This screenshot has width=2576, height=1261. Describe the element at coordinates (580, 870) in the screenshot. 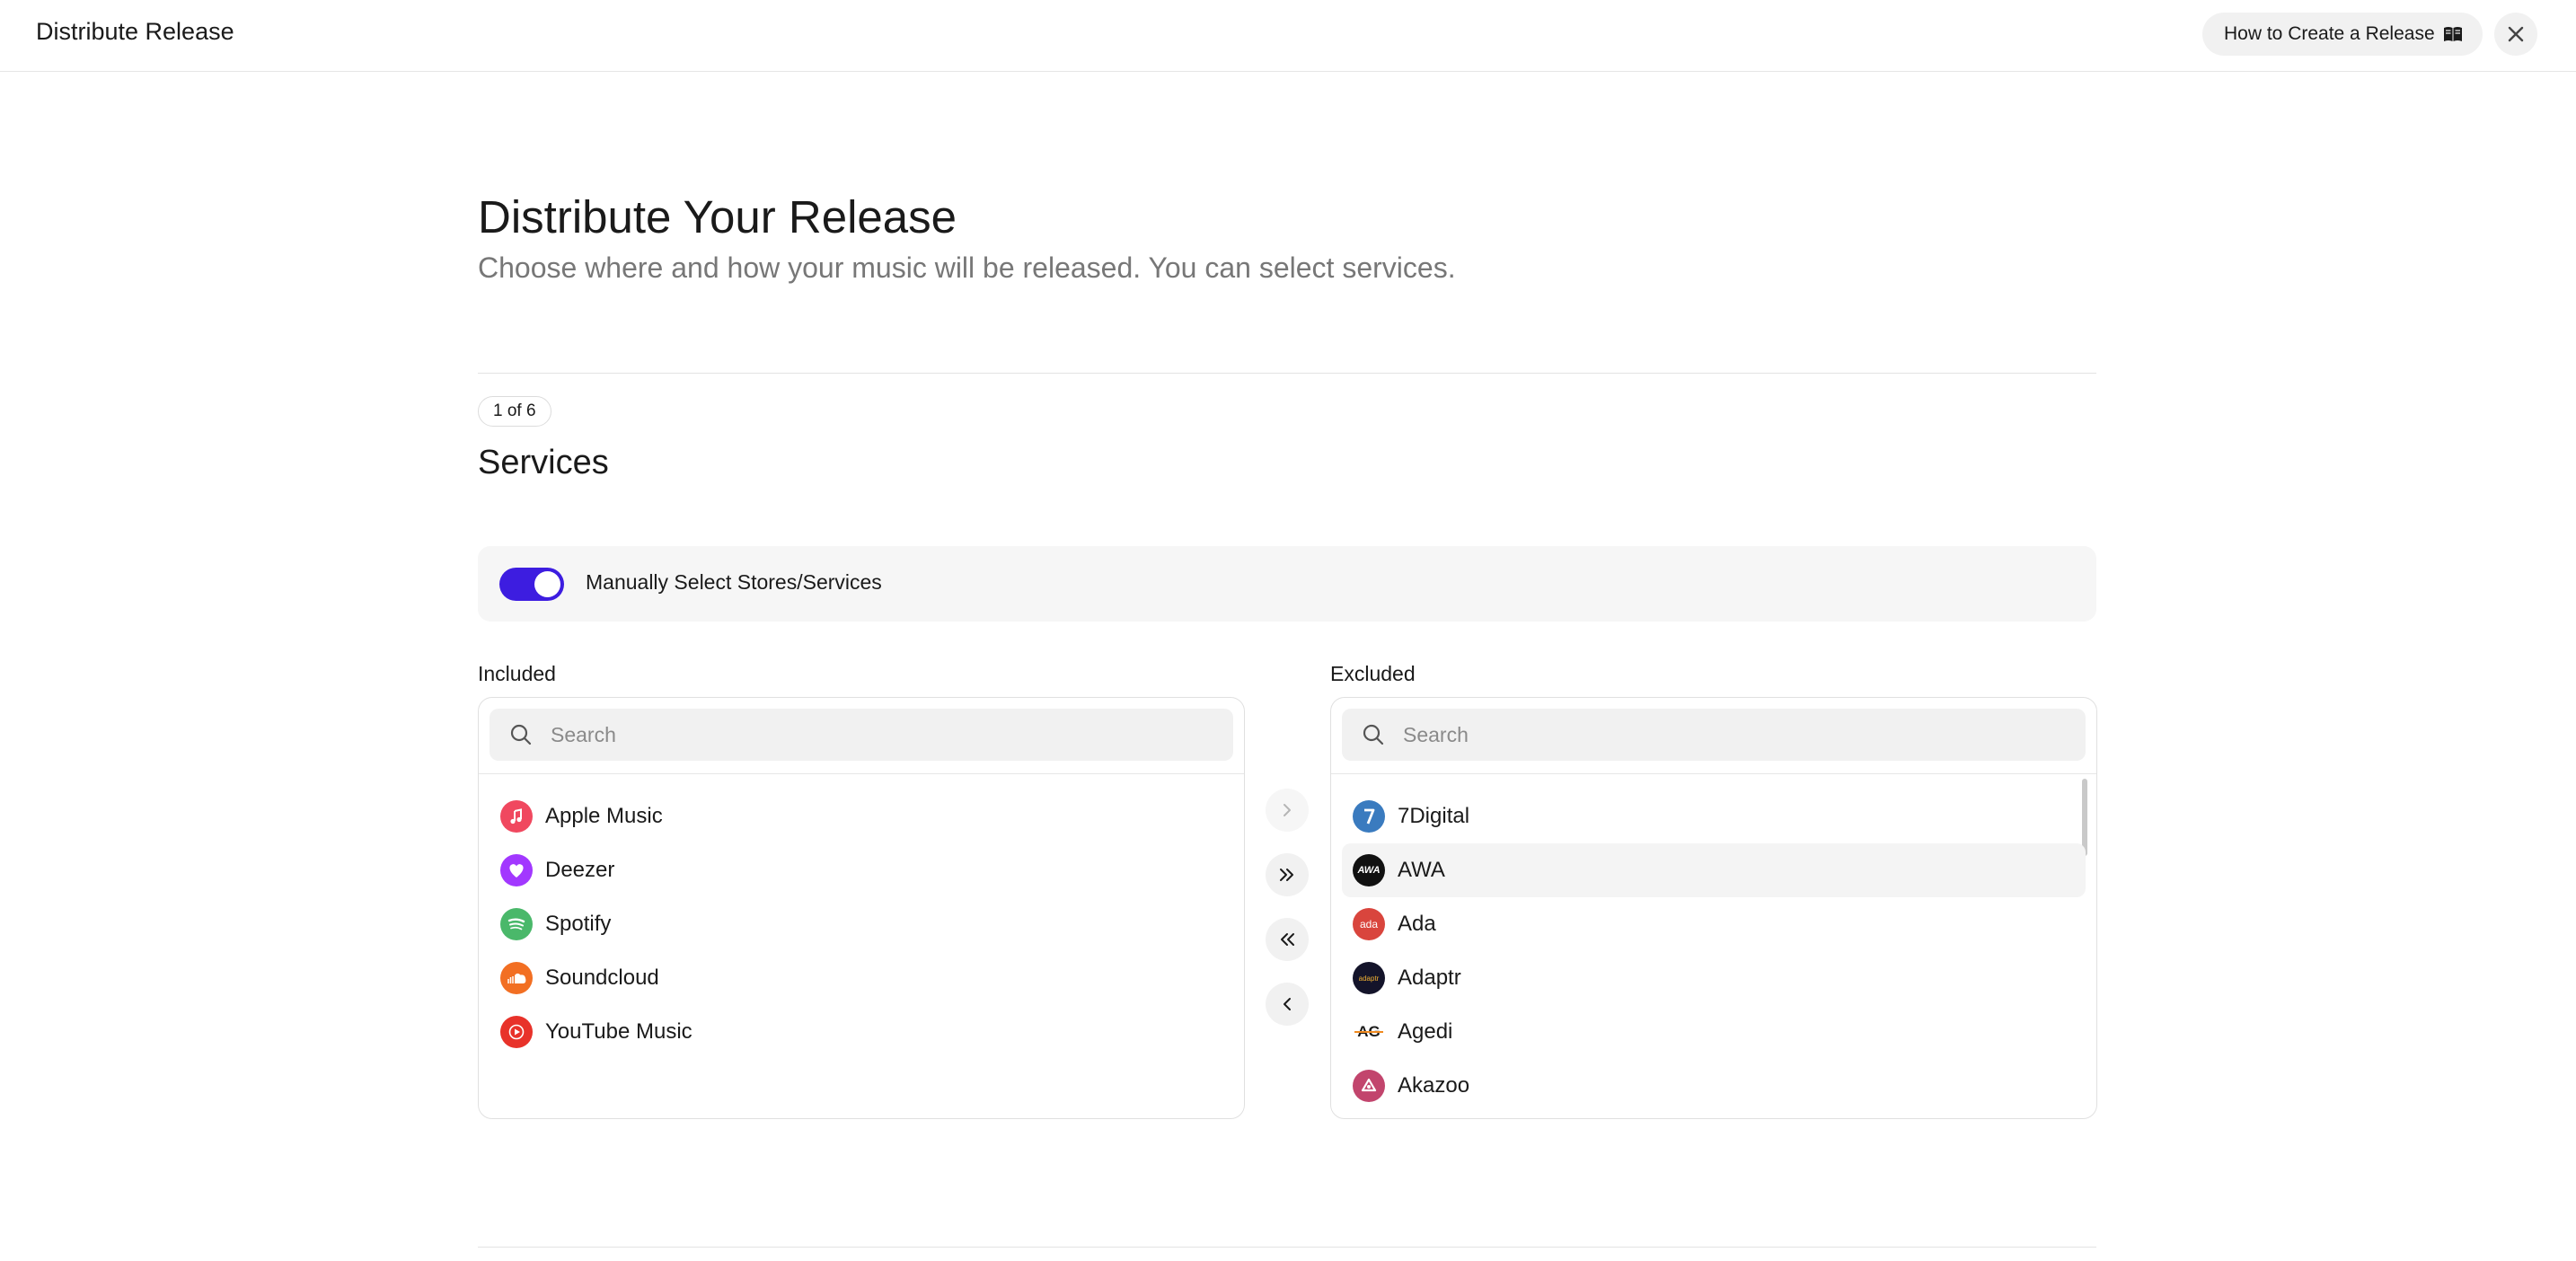

I see `item-name: Deezer` at that location.